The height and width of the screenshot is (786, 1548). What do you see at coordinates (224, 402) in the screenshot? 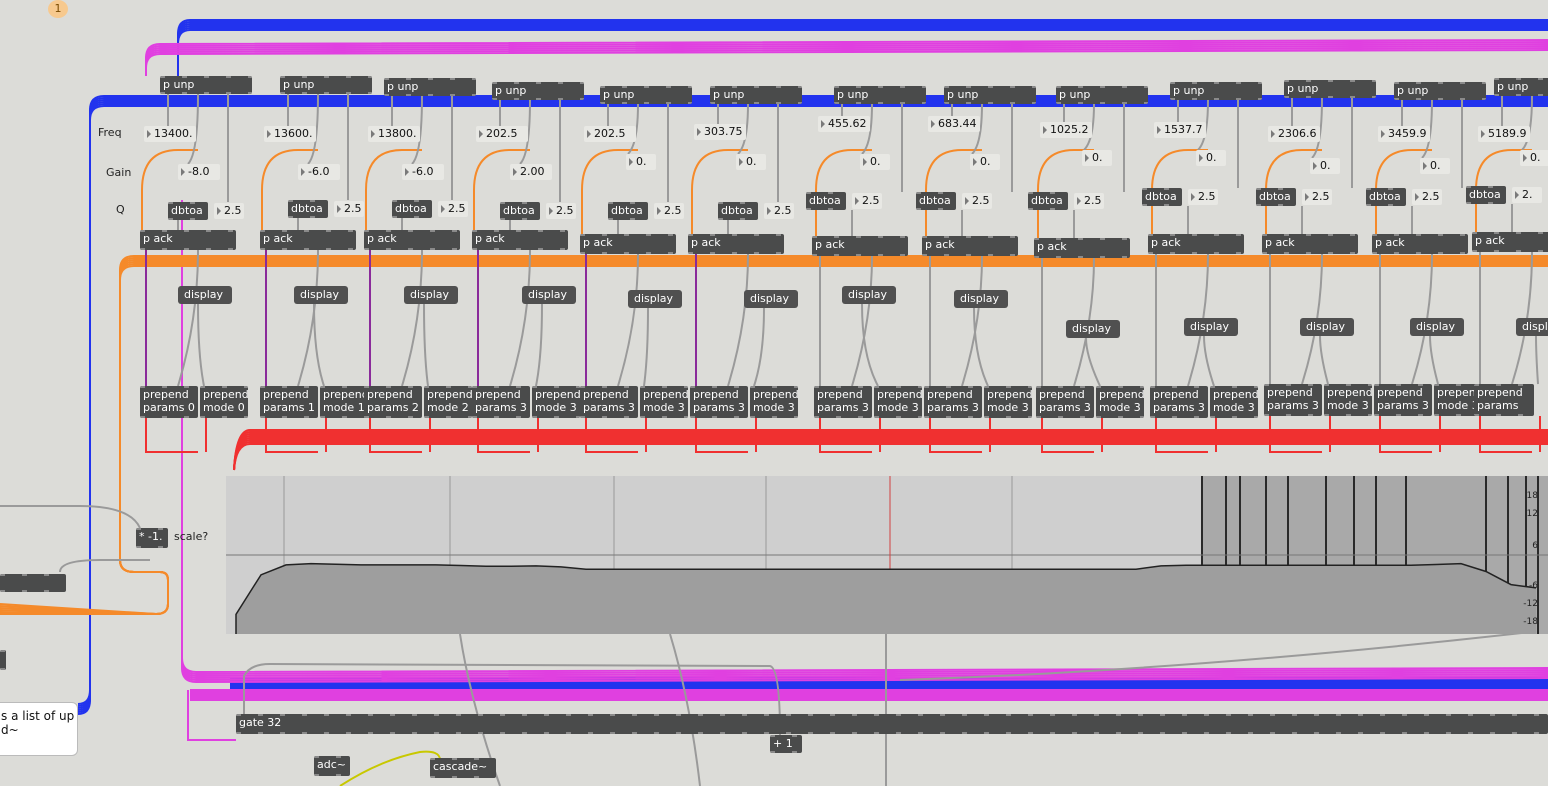
I see `prepend-mode-object: prepend mode 0` at bounding box center [224, 402].